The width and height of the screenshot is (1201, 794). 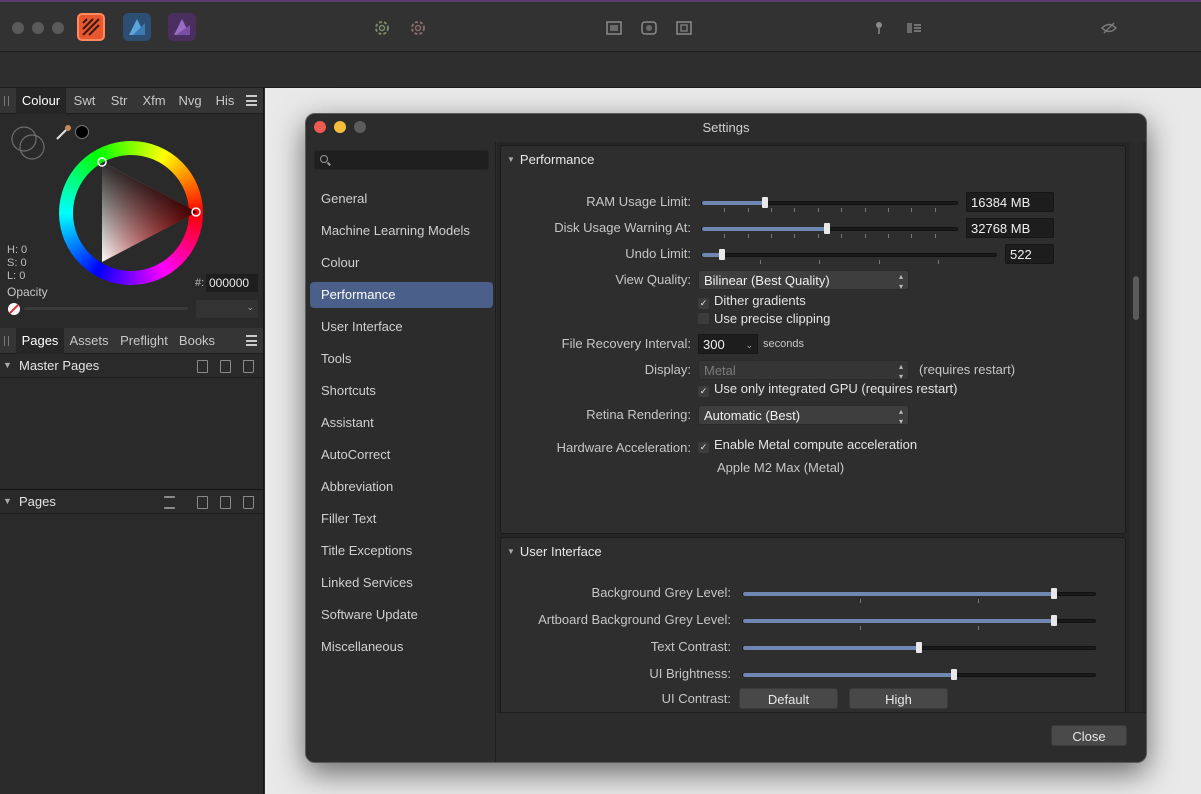 I want to click on pages-panel-tabs: Pages Assets Preflight Books, so click(x=131, y=341).